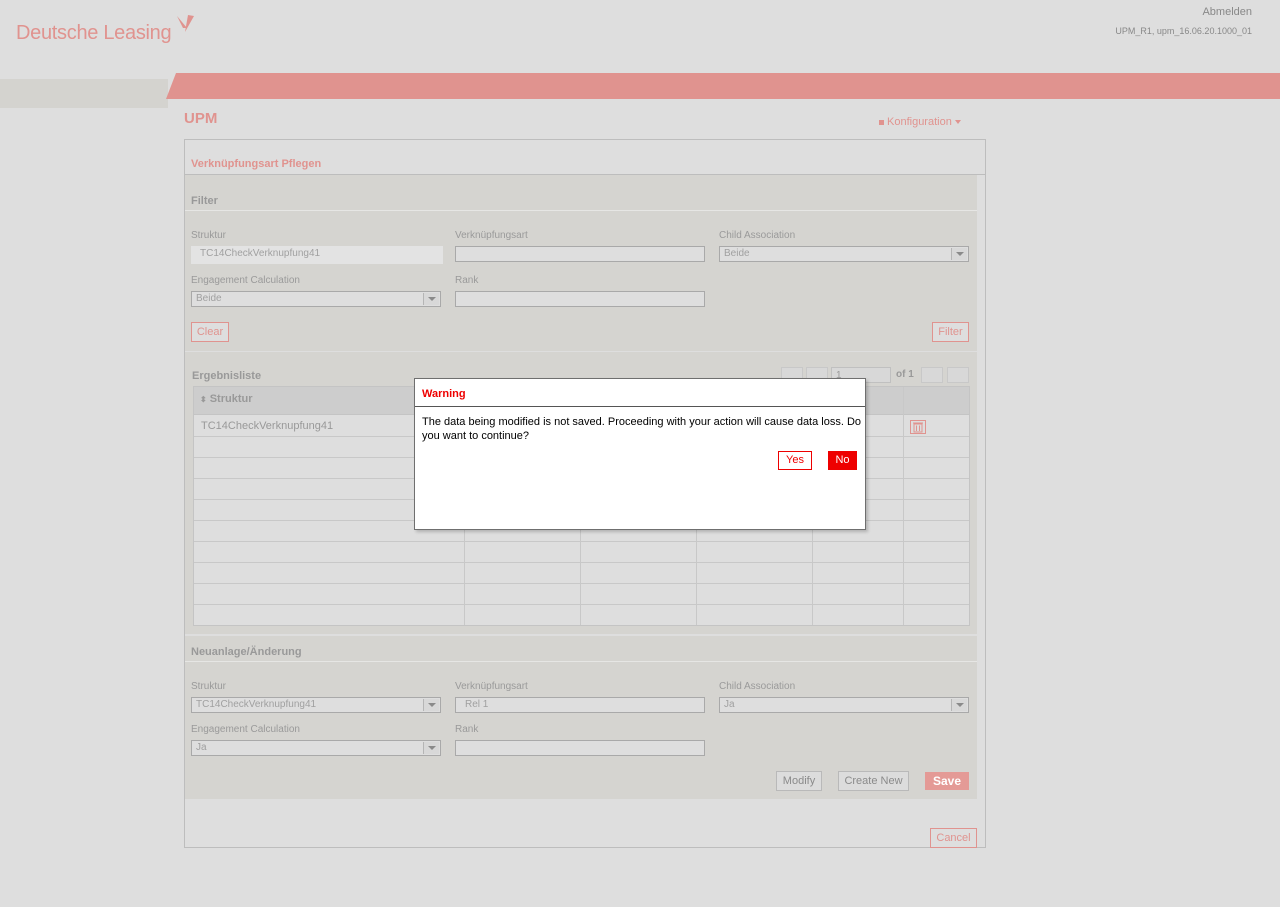  I want to click on filter-engagement-label: Engagement Calculation, so click(245, 280).